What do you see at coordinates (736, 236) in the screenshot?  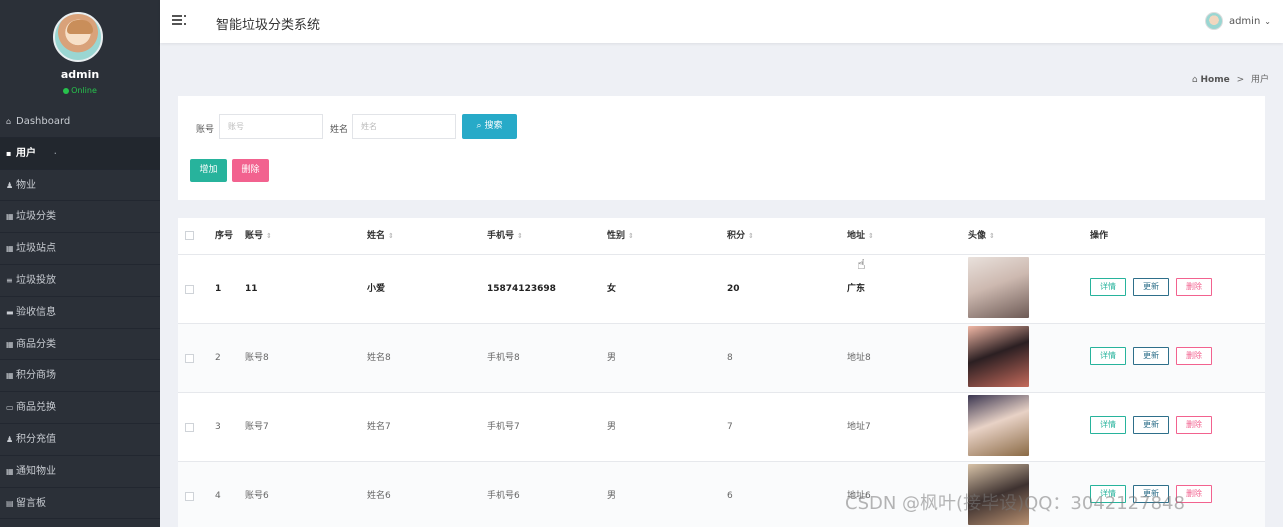 I see `col-header-points-label: 积分` at bounding box center [736, 236].